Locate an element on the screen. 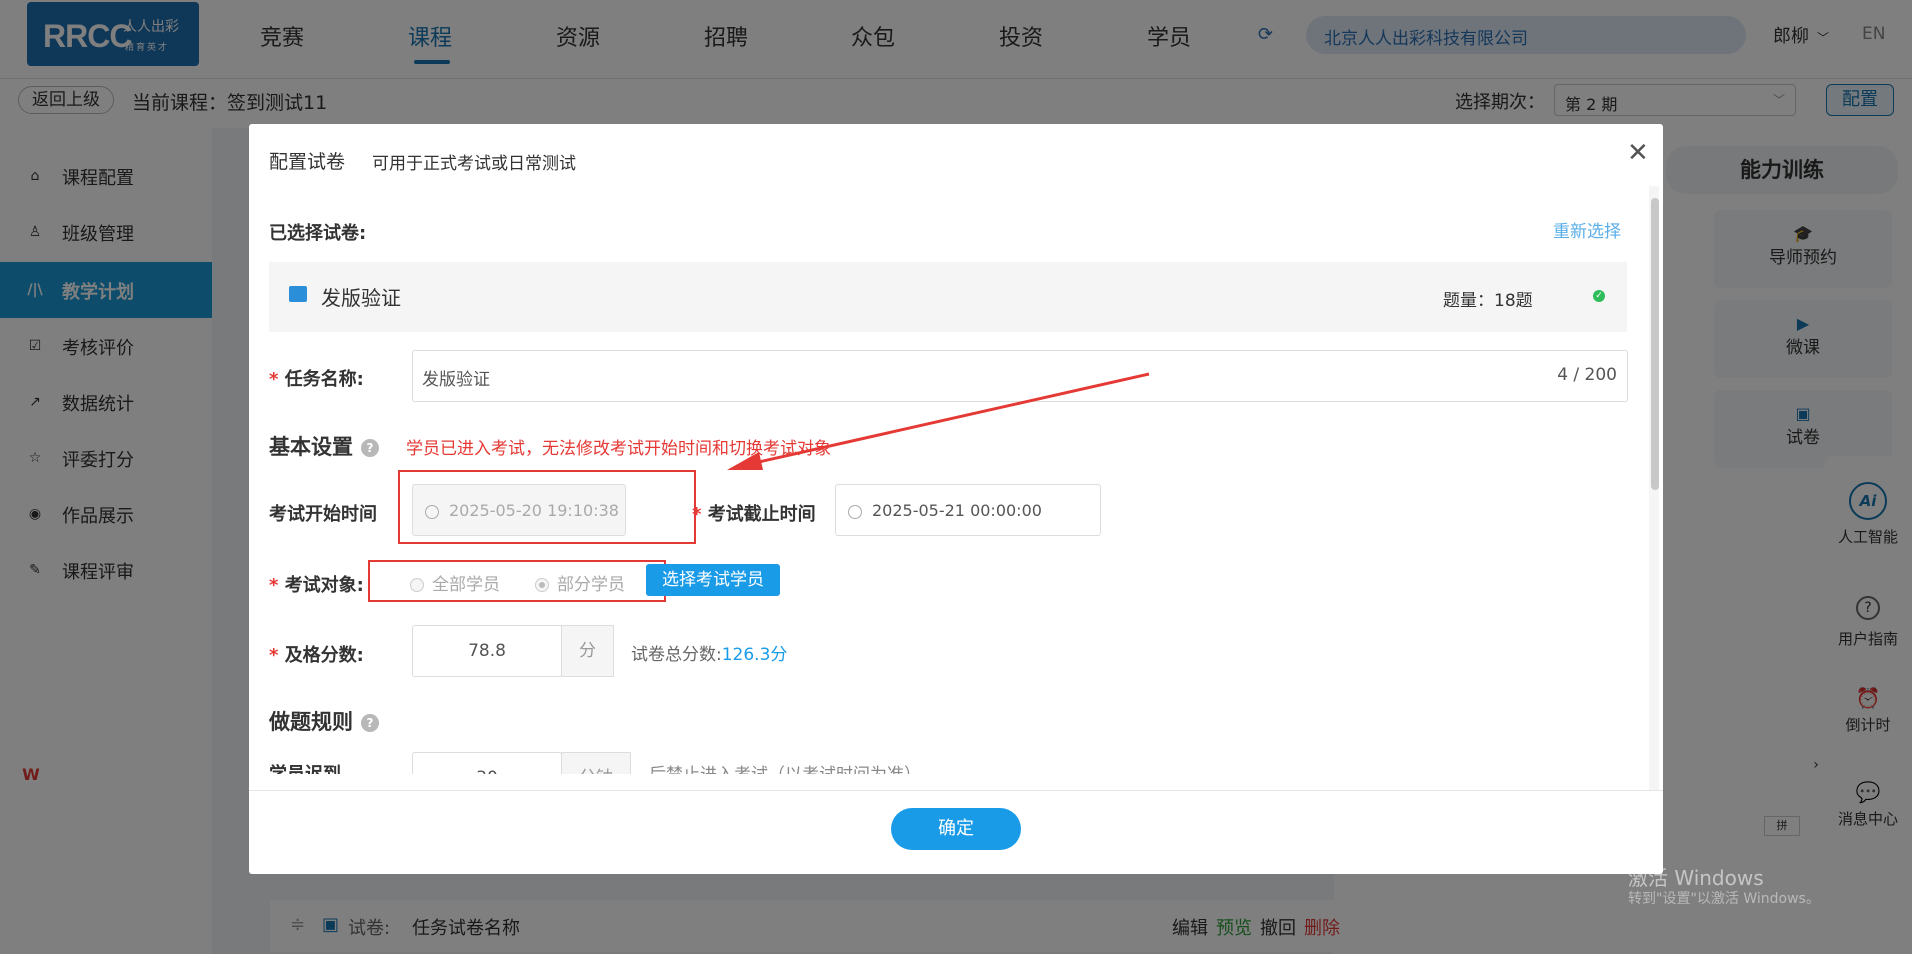 The image size is (1912, 954). end-time-label: * 考试截止时间 is located at coordinates (754, 513).